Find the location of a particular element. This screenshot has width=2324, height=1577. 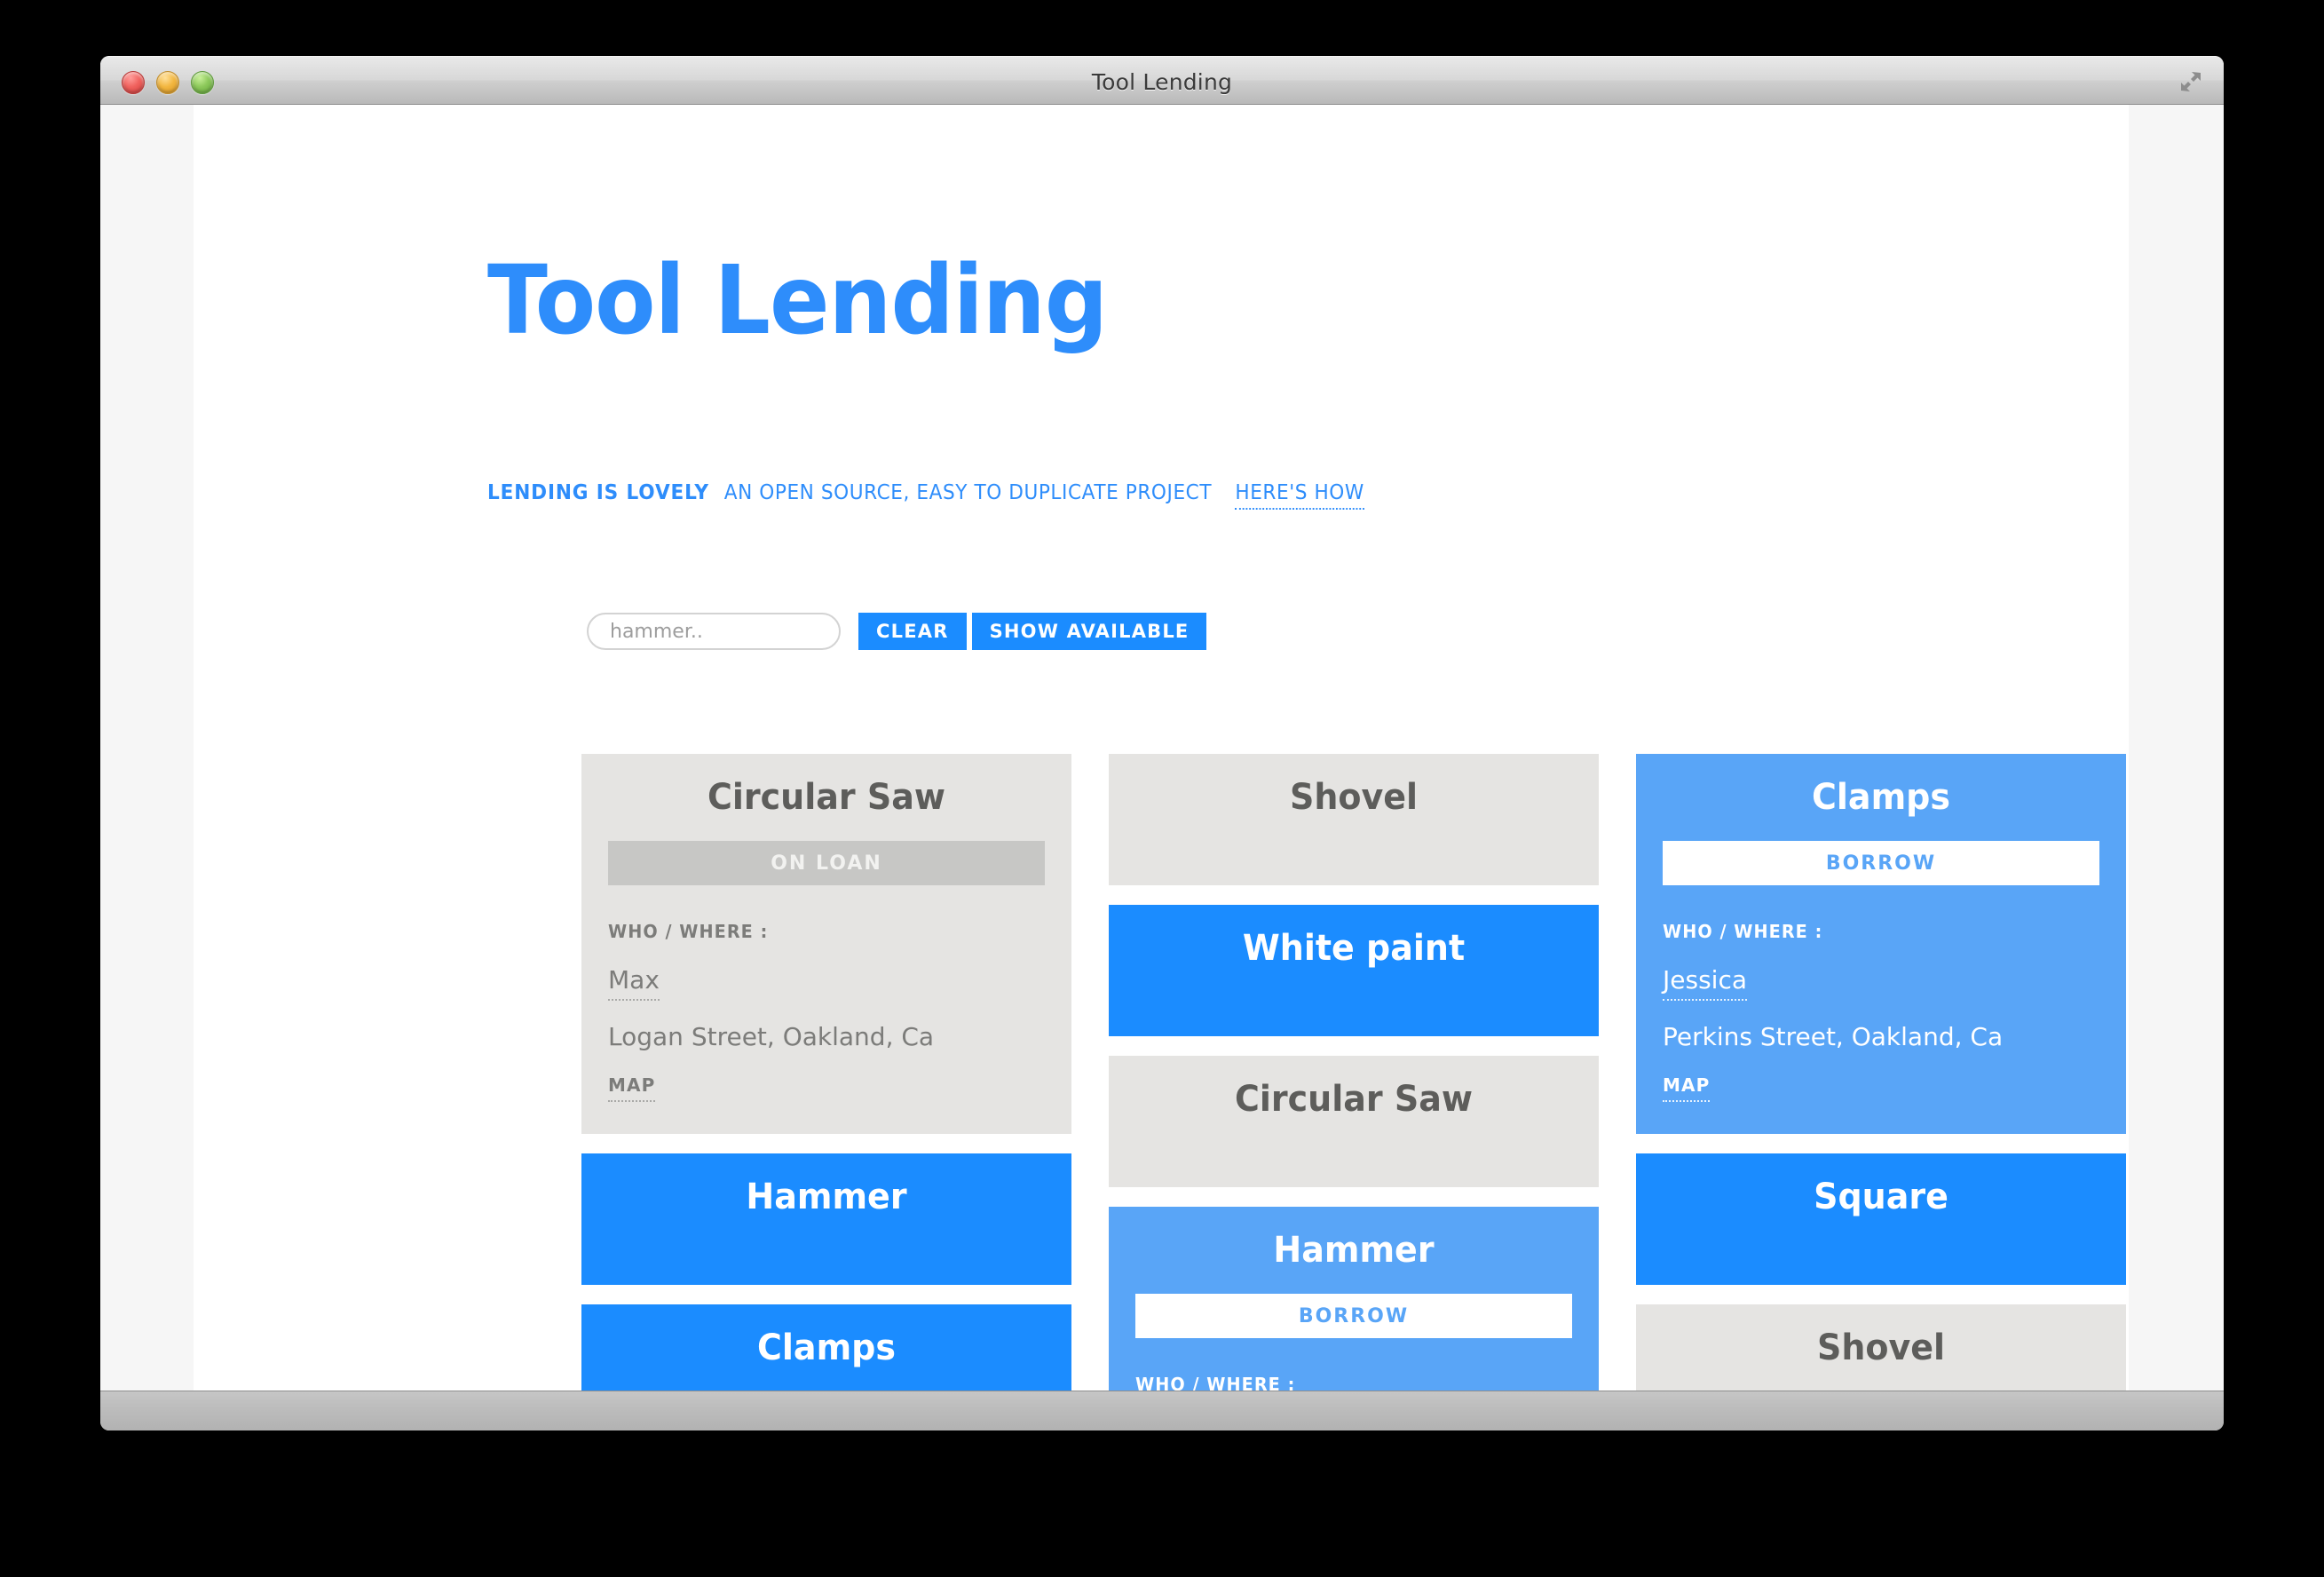

window-title: Tool Lending is located at coordinates (1162, 82).